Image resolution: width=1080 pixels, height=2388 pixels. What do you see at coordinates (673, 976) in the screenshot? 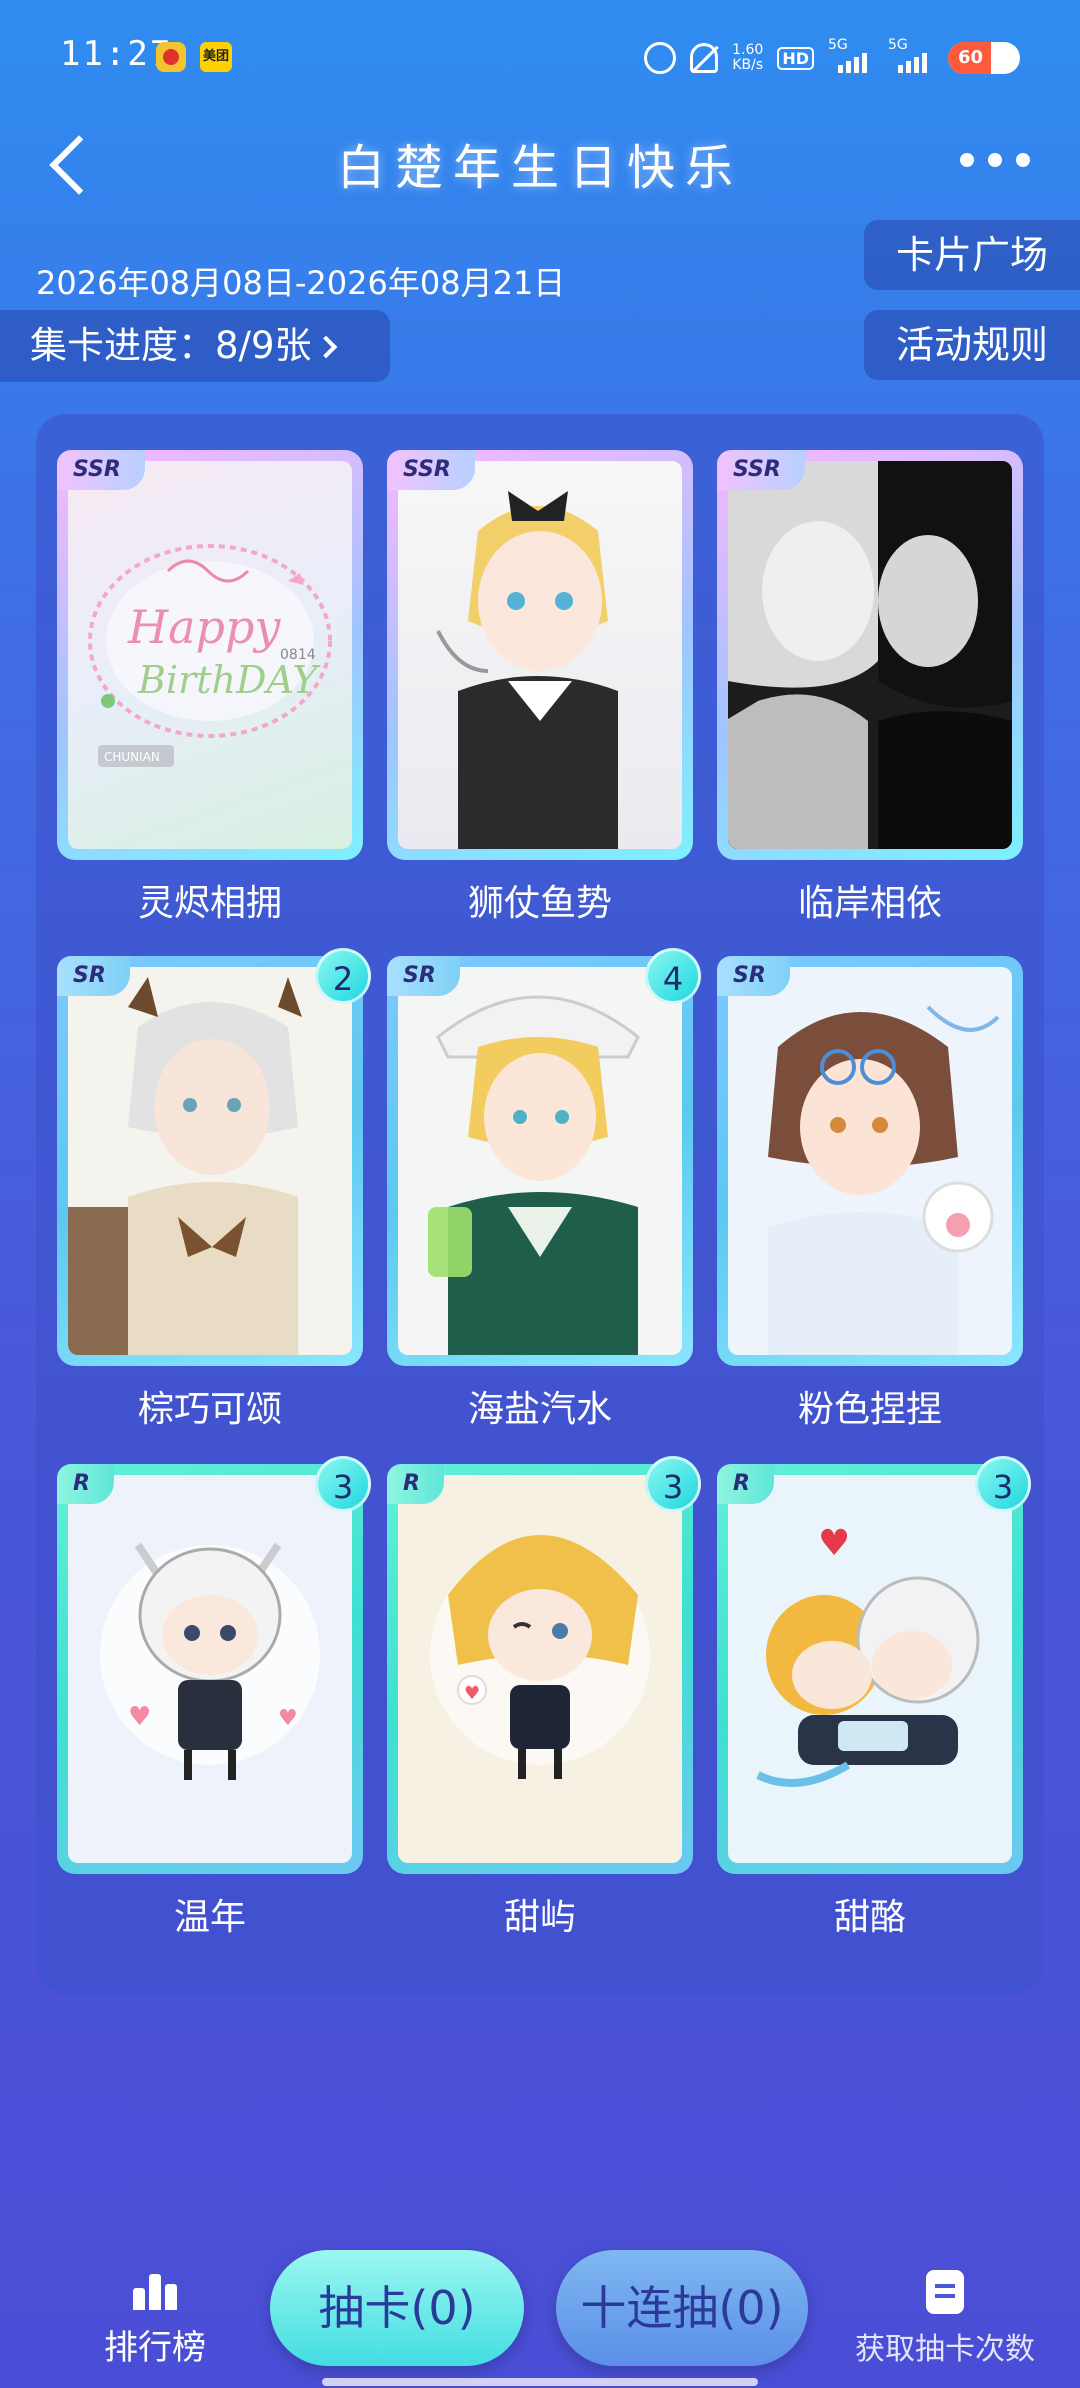
I see `card-count-badge: 4` at bounding box center [673, 976].